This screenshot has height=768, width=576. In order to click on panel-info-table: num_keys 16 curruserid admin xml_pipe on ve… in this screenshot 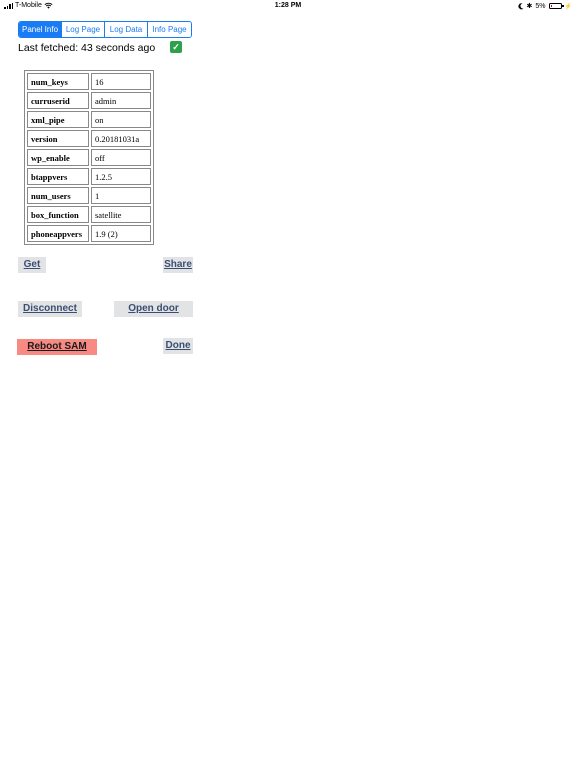, I will do `click(89, 157)`.